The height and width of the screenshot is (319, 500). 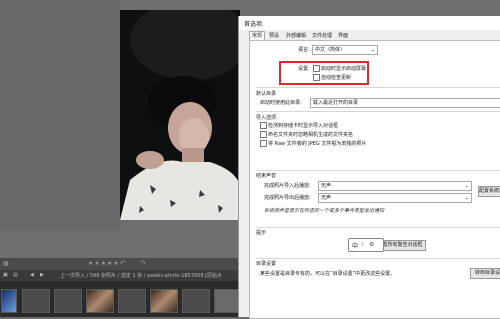 I want to click on tab-presets: 预设, so click(x=274, y=36).